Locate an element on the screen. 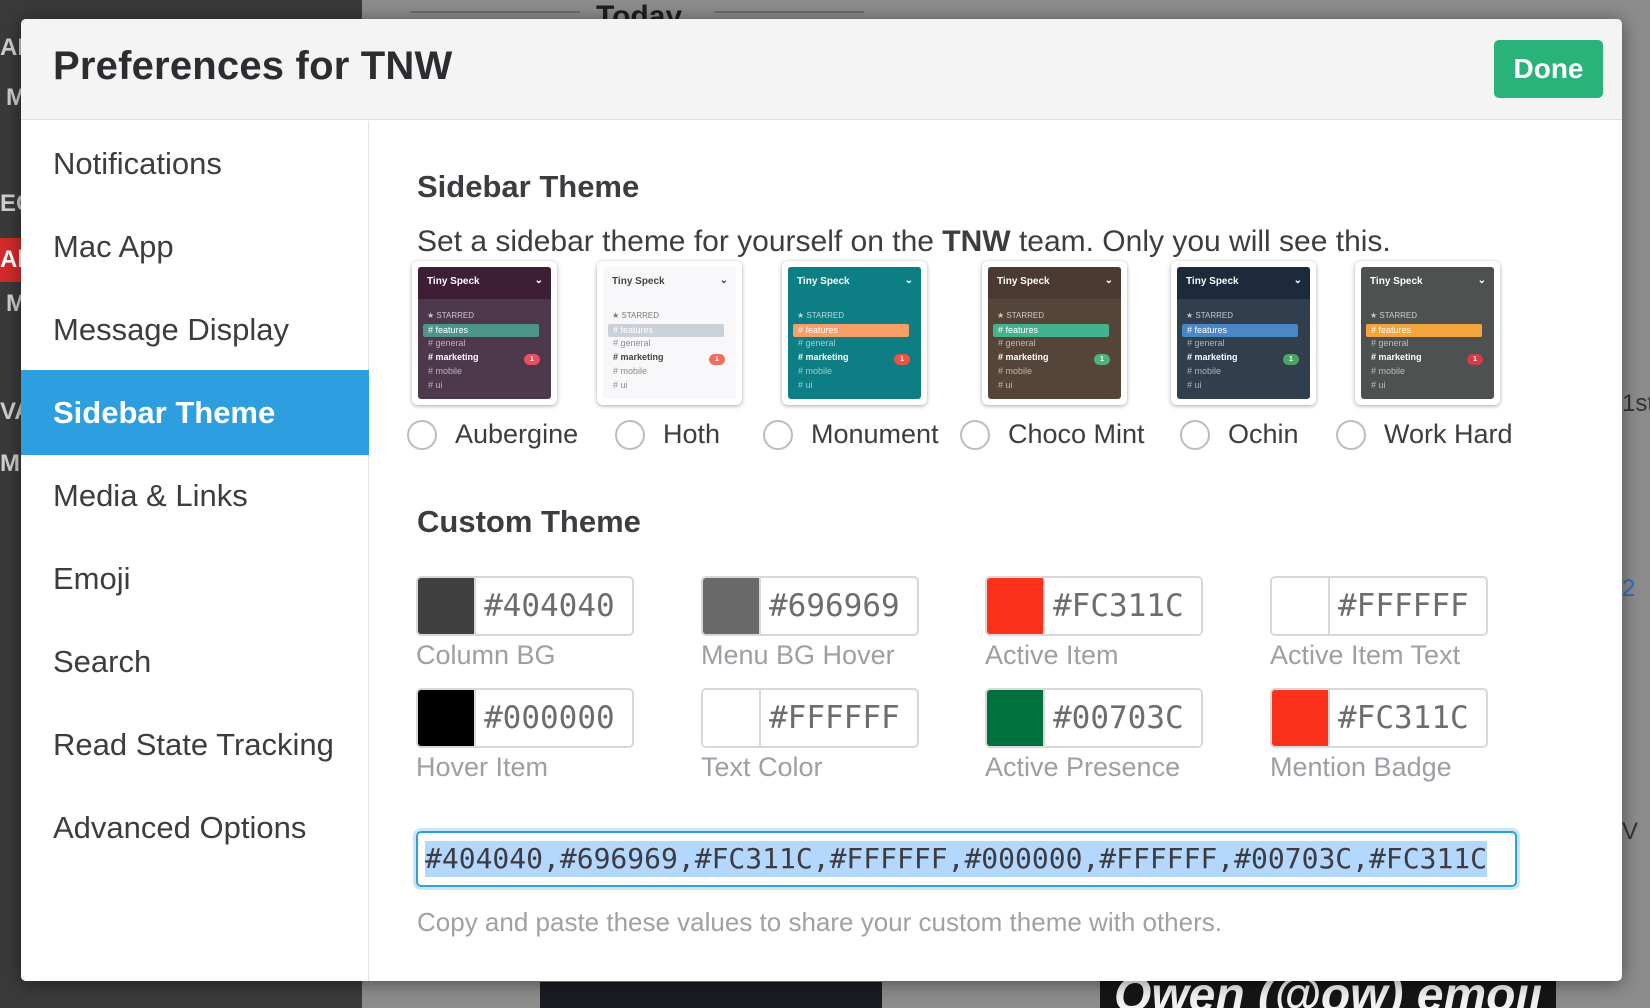 The height and width of the screenshot is (1008, 1650). color-hex-value: #404040 is located at coordinates (554, 606).